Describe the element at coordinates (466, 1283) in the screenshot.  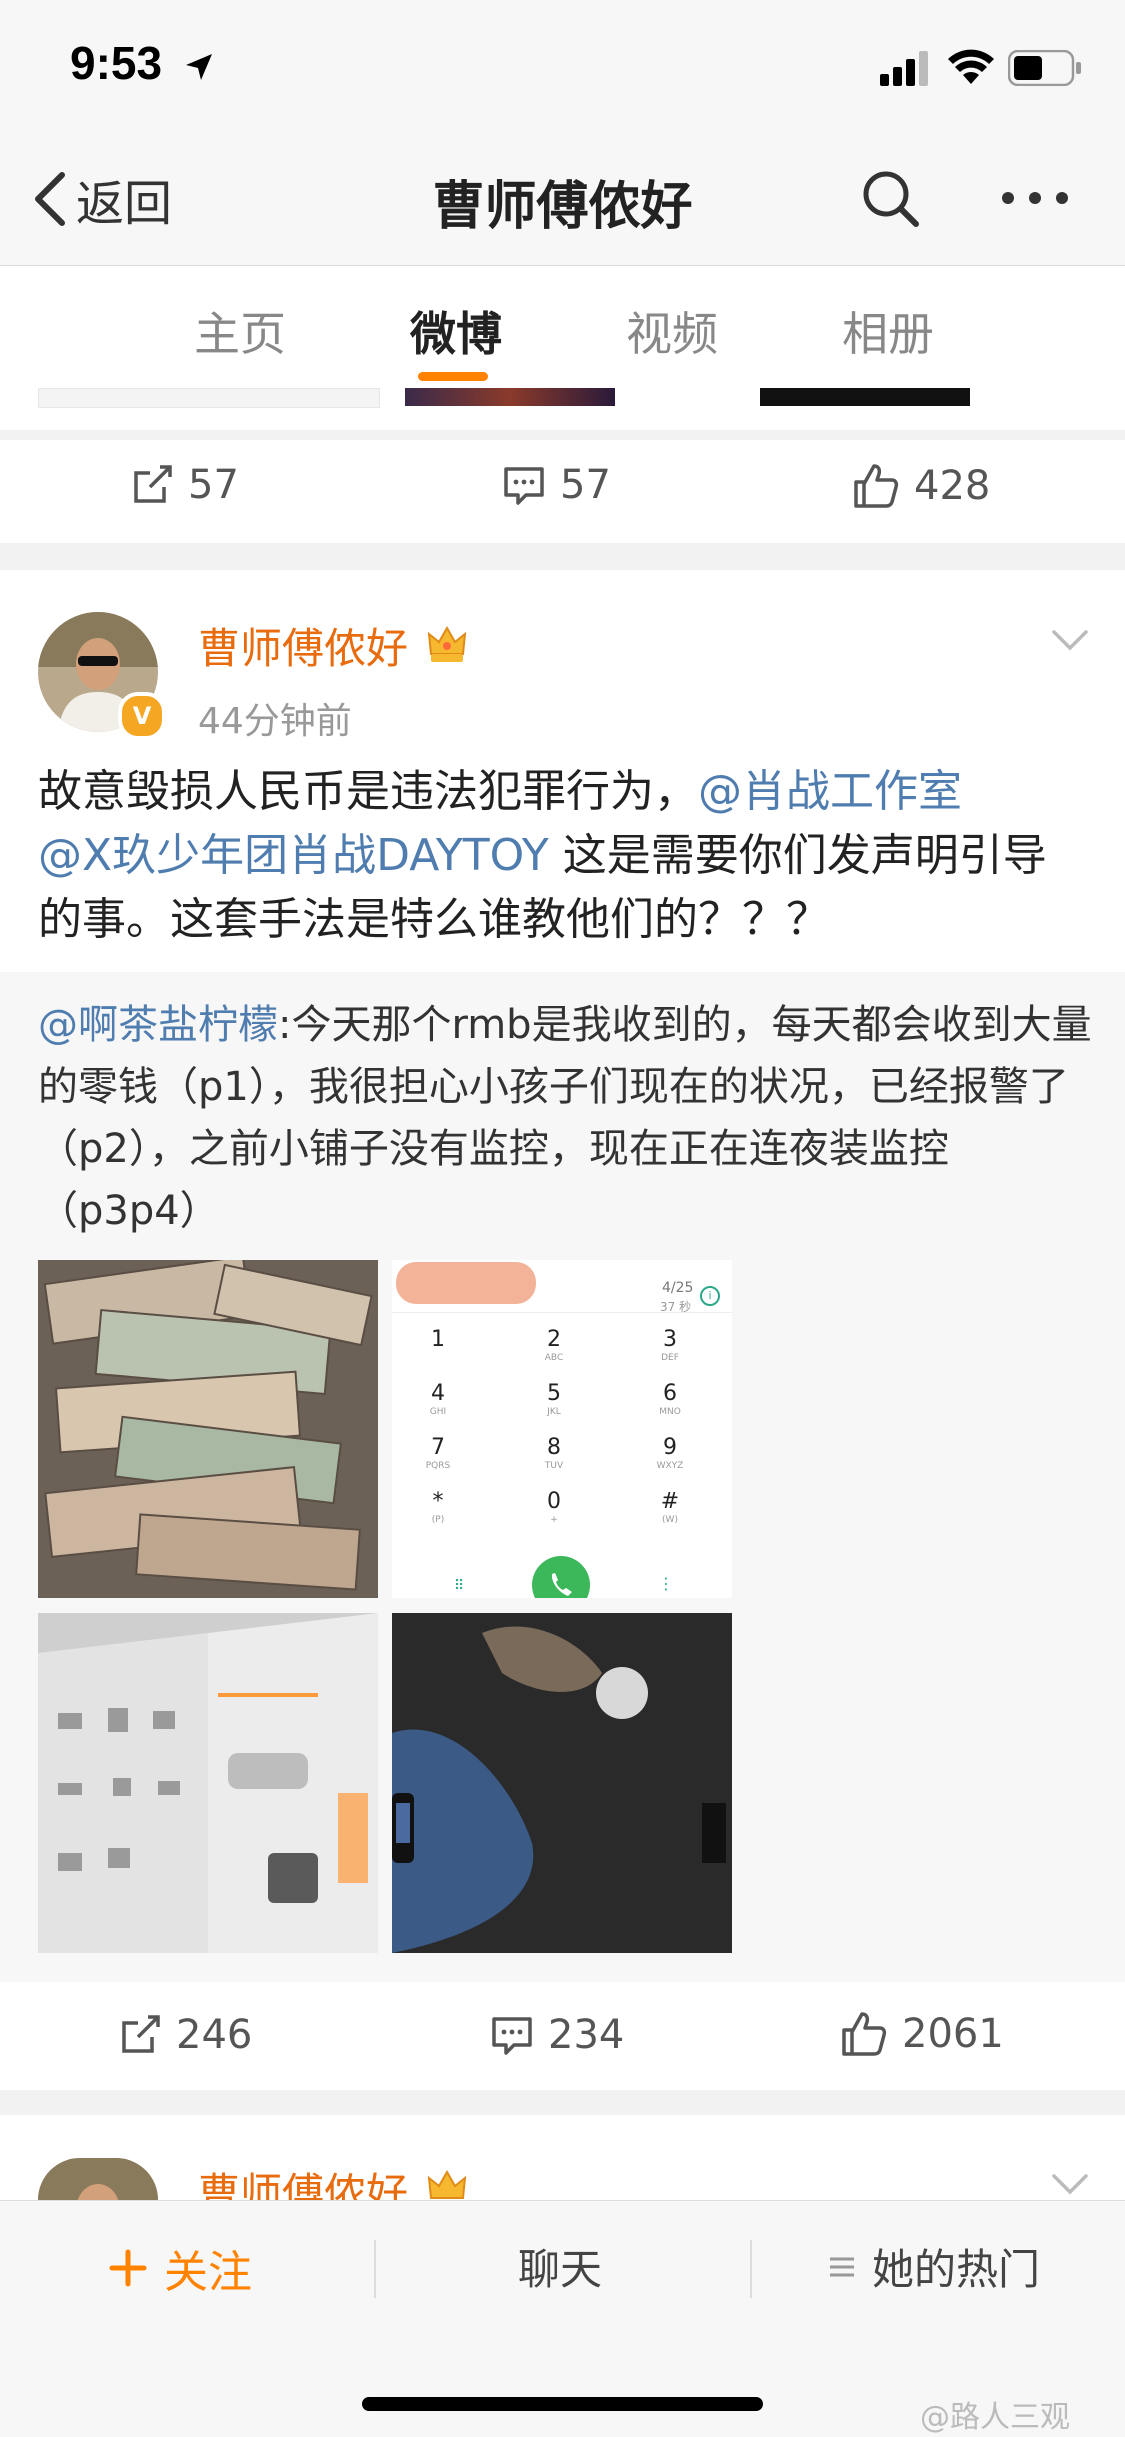
I see `redacted-number` at that location.